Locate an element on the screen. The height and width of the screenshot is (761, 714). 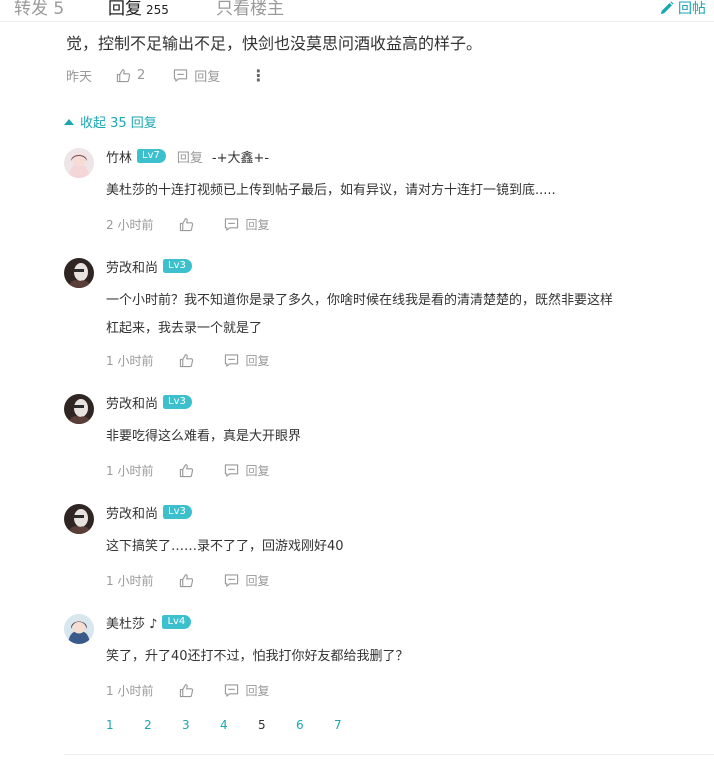
page-link-4: 4 is located at coordinates (233, 725).